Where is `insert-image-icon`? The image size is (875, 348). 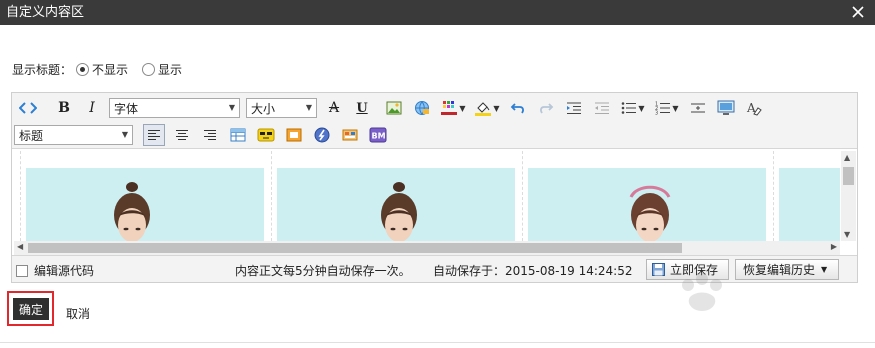
insert-image-icon is located at coordinates (394, 108).